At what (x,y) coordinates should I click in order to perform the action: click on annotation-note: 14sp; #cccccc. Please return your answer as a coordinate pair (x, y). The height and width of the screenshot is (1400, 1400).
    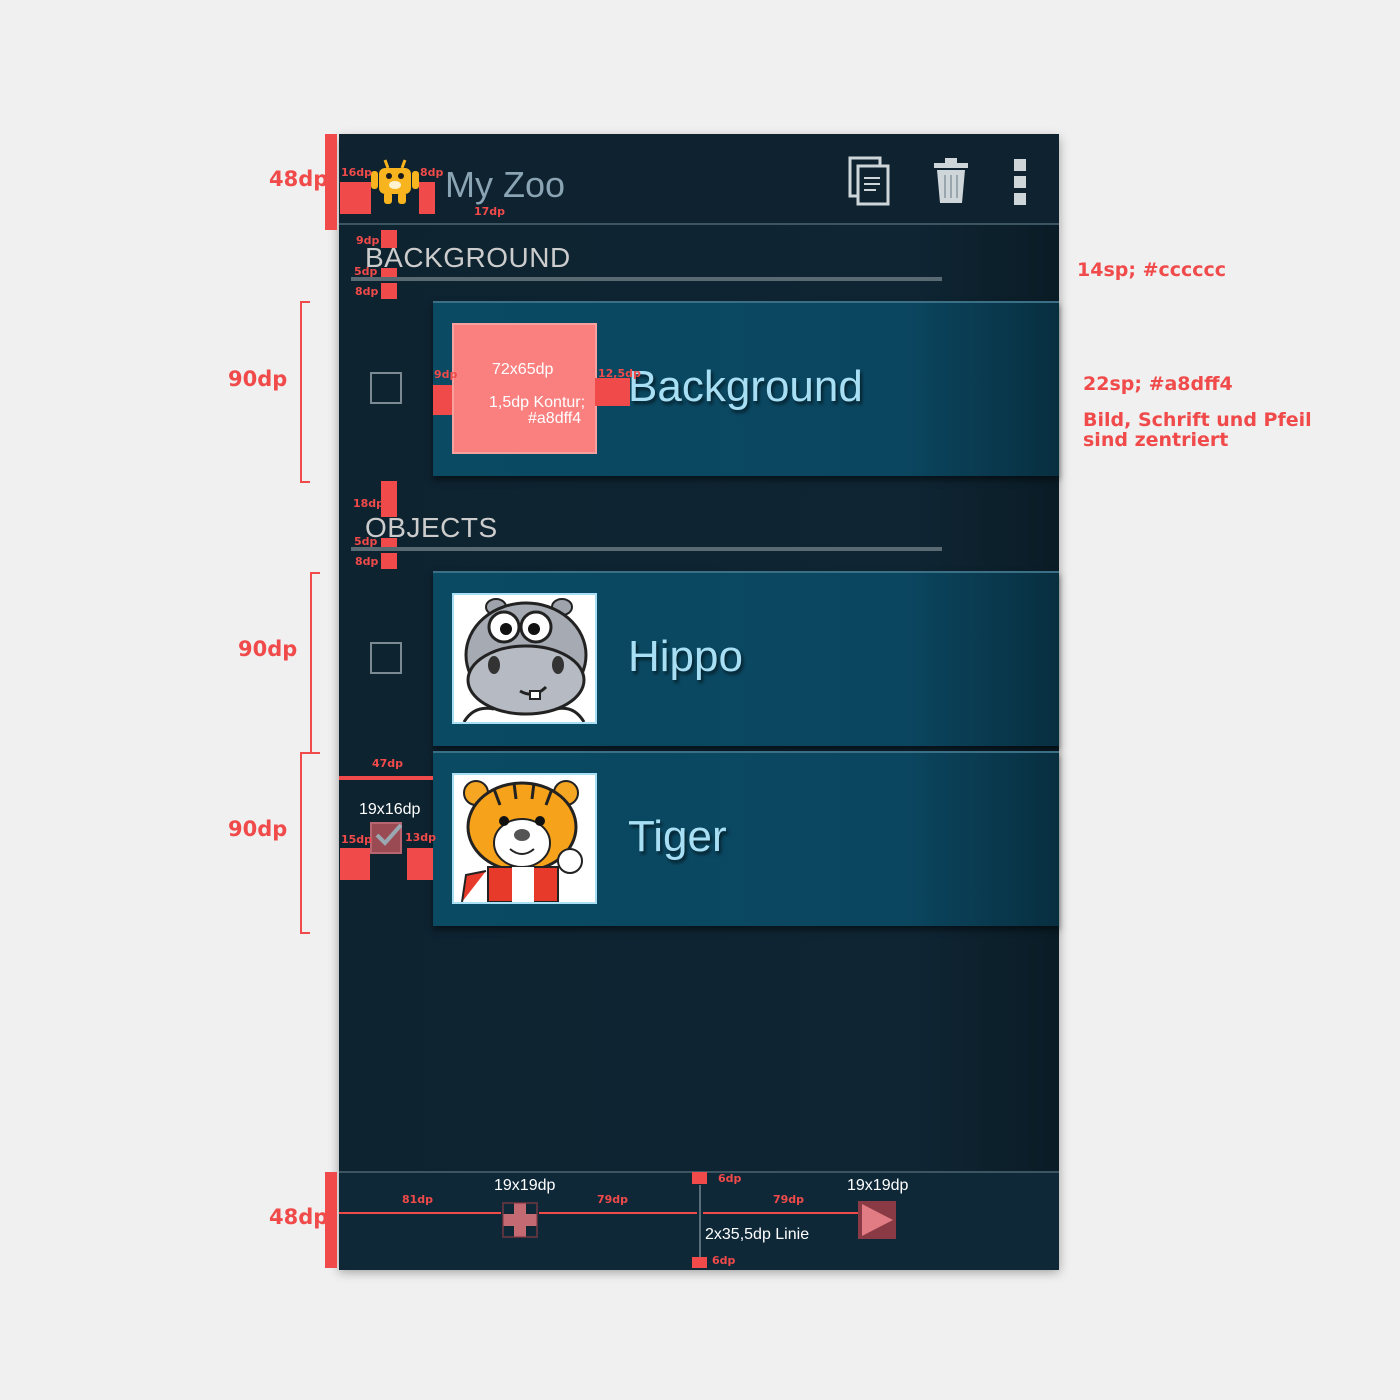
    Looking at the image, I should click on (1152, 270).